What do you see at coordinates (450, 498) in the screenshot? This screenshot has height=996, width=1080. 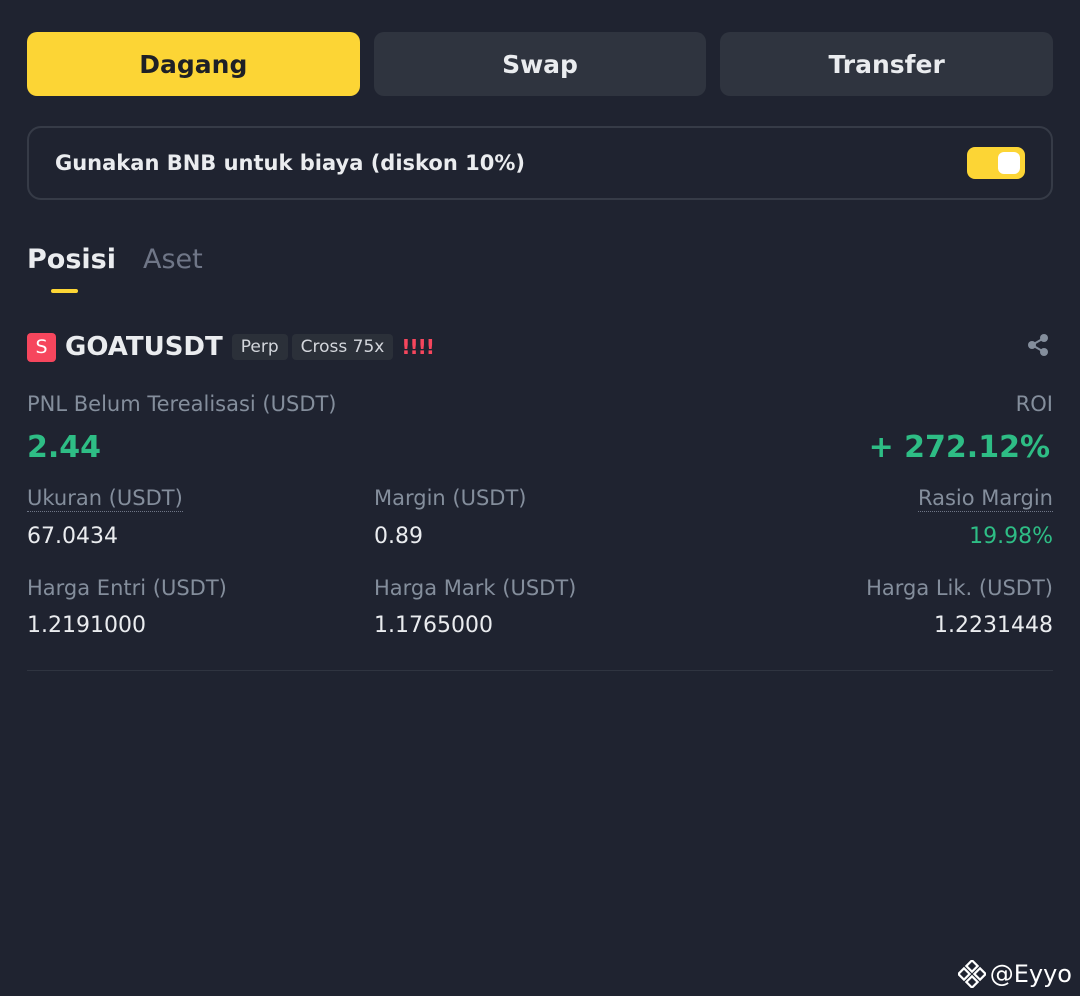 I see `margin-label: Margin (USDT)` at bounding box center [450, 498].